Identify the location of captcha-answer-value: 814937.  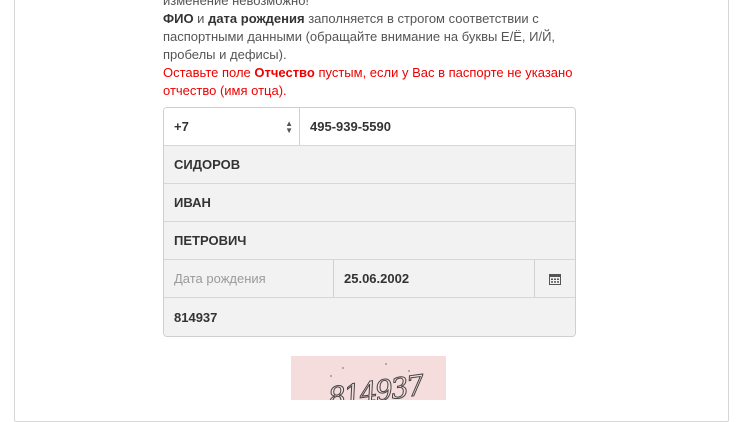
(196, 317).